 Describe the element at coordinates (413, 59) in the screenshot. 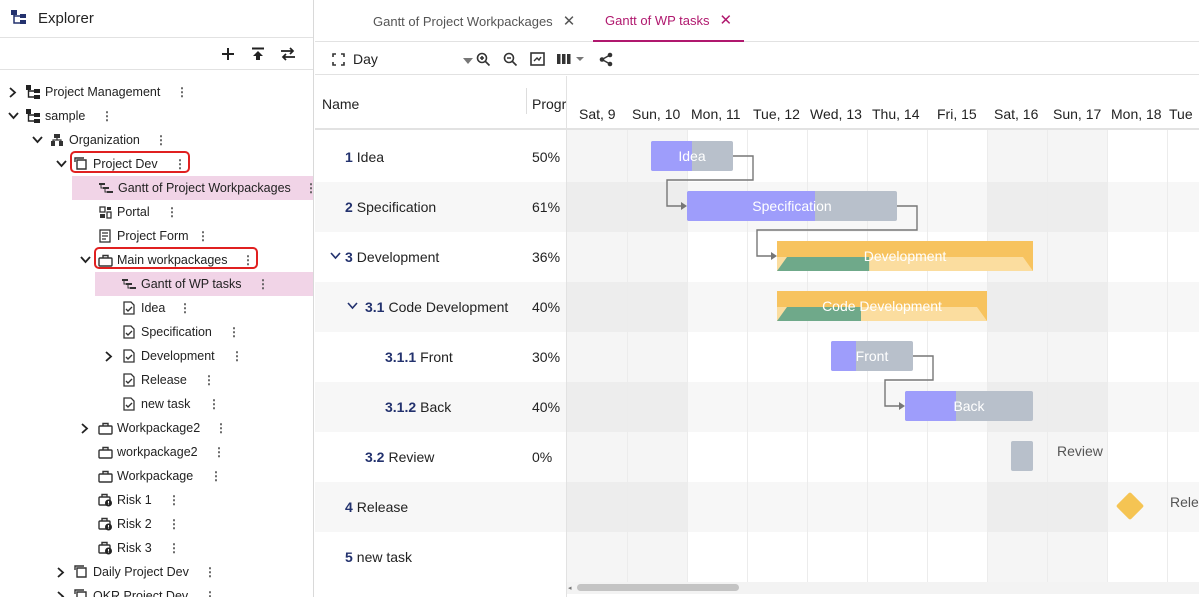

I see `scale-select: Day` at that location.